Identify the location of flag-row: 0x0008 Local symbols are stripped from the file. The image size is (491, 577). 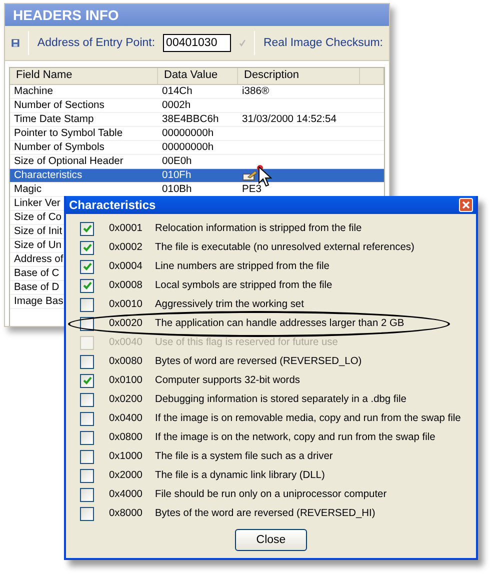
(278, 285).